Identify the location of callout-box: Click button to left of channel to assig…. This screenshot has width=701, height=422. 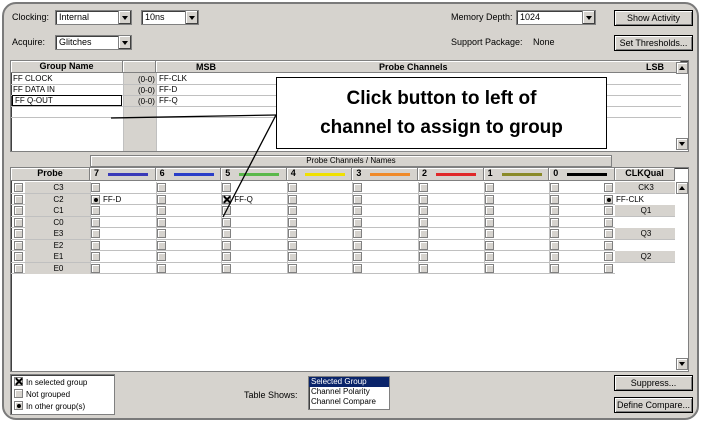
(441, 113).